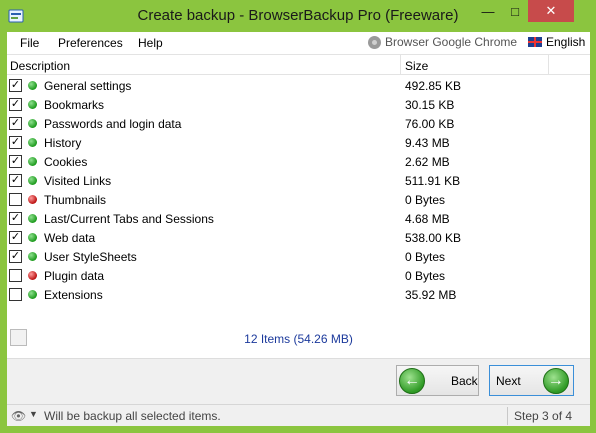 Image resolution: width=596 pixels, height=433 pixels. What do you see at coordinates (374, 42) in the screenshot?
I see `chrome-icon` at bounding box center [374, 42].